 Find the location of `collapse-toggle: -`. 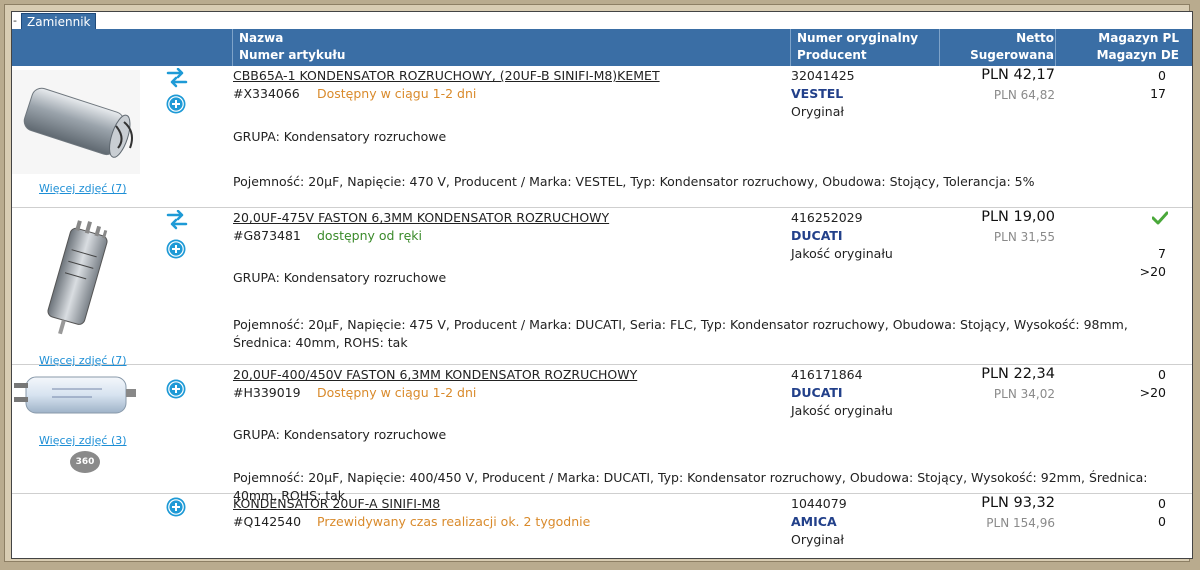

collapse-toggle: - is located at coordinates (15, 20).